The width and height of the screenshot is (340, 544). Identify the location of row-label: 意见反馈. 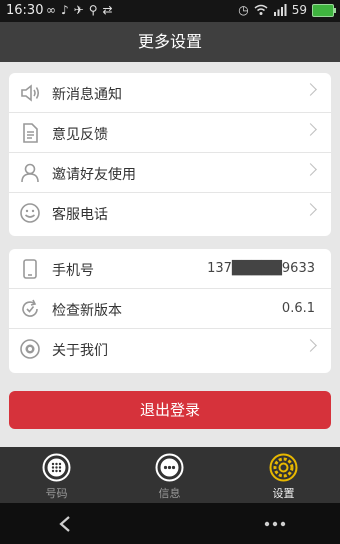
(80, 135).